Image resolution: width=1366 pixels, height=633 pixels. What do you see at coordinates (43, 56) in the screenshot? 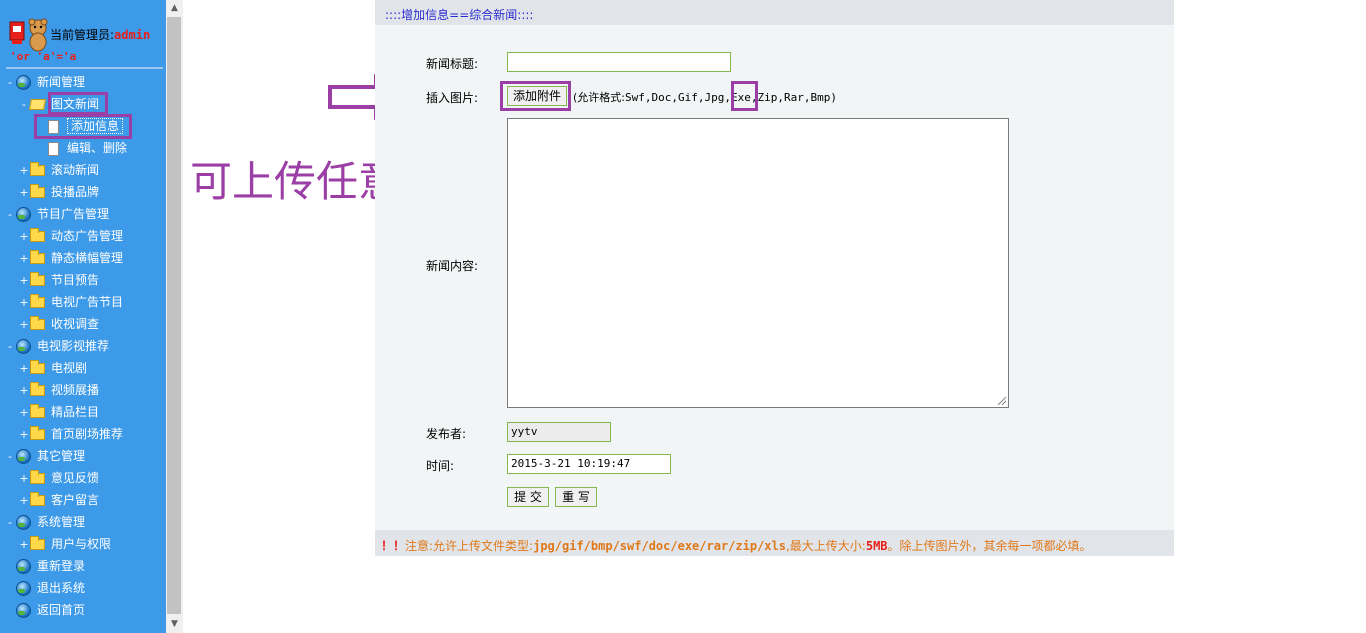
I see `admin-sub-text: 'or 'a'='a` at bounding box center [43, 56].